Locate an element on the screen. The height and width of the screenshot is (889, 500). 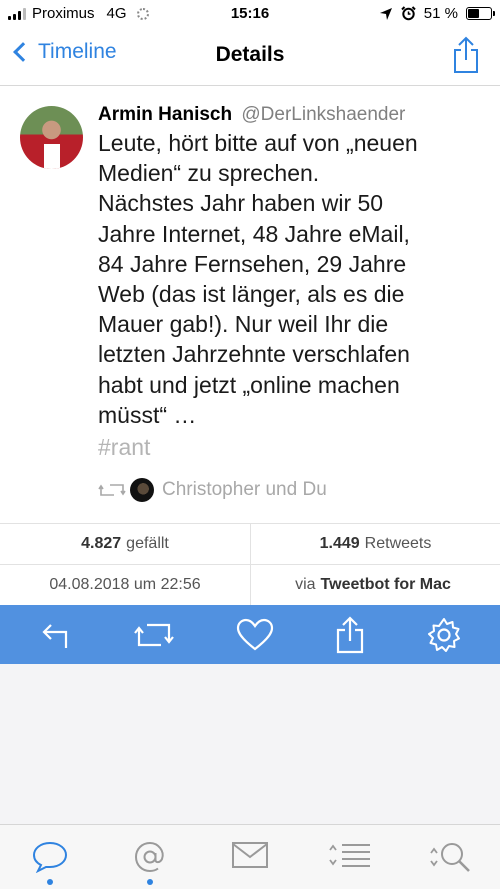
tab-timeline is located at coordinates (50, 863).